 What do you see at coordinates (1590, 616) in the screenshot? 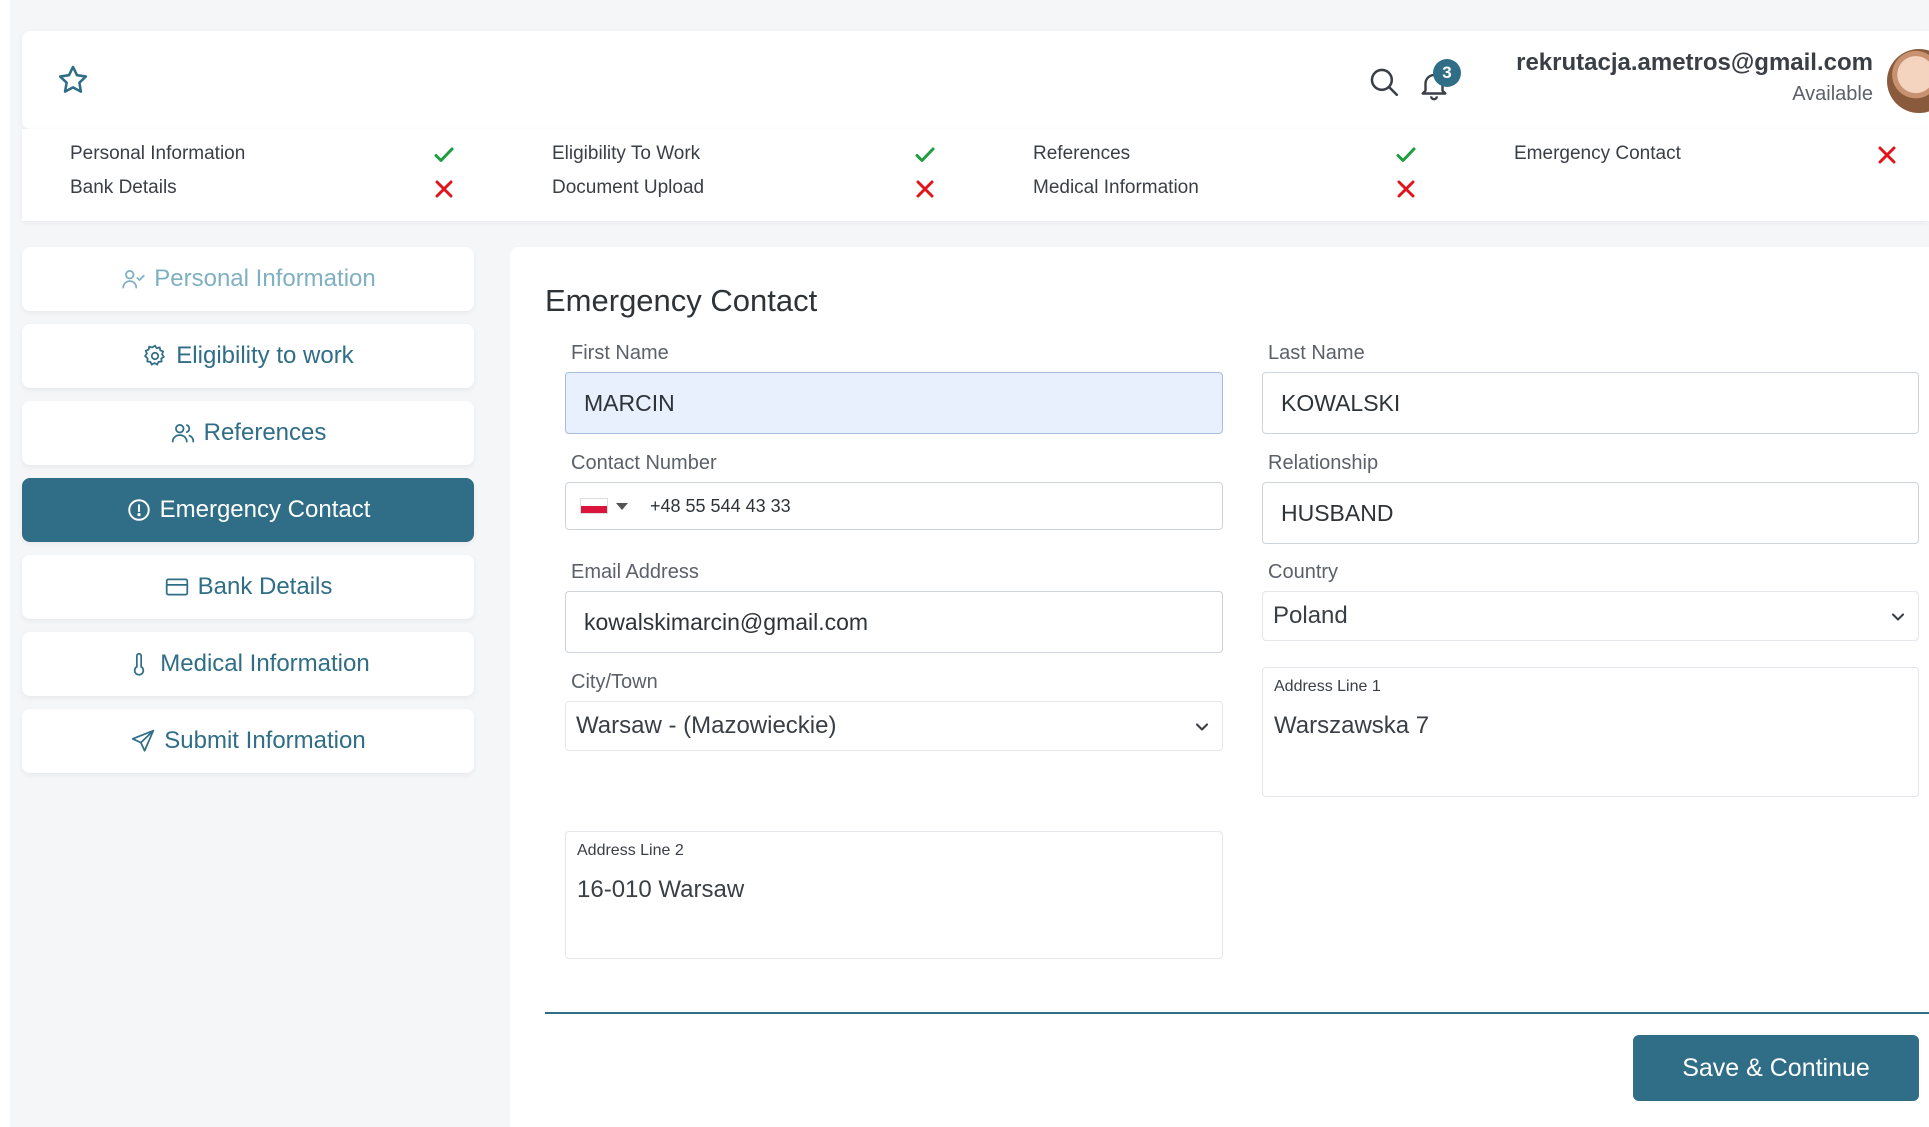
I see `country-select: Poland` at bounding box center [1590, 616].